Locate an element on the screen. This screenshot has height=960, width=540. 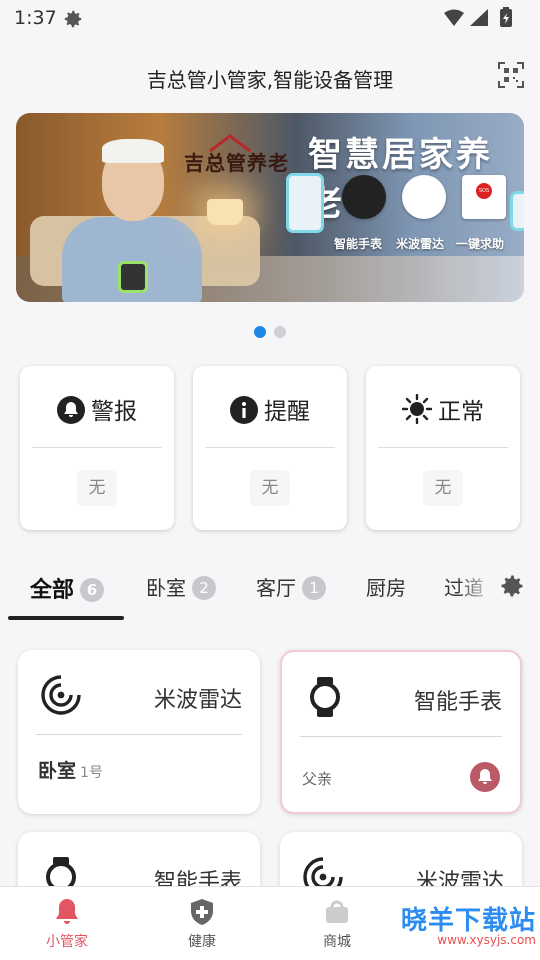
banner-smartwatch is located at coordinates (133, 277).